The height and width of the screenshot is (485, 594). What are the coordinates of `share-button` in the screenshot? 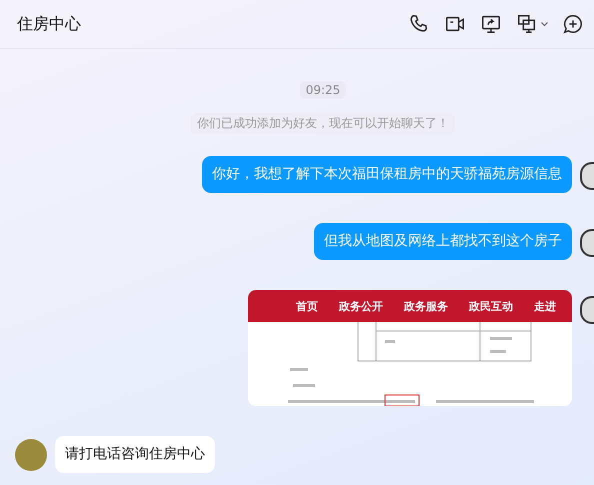 It's located at (491, 24).